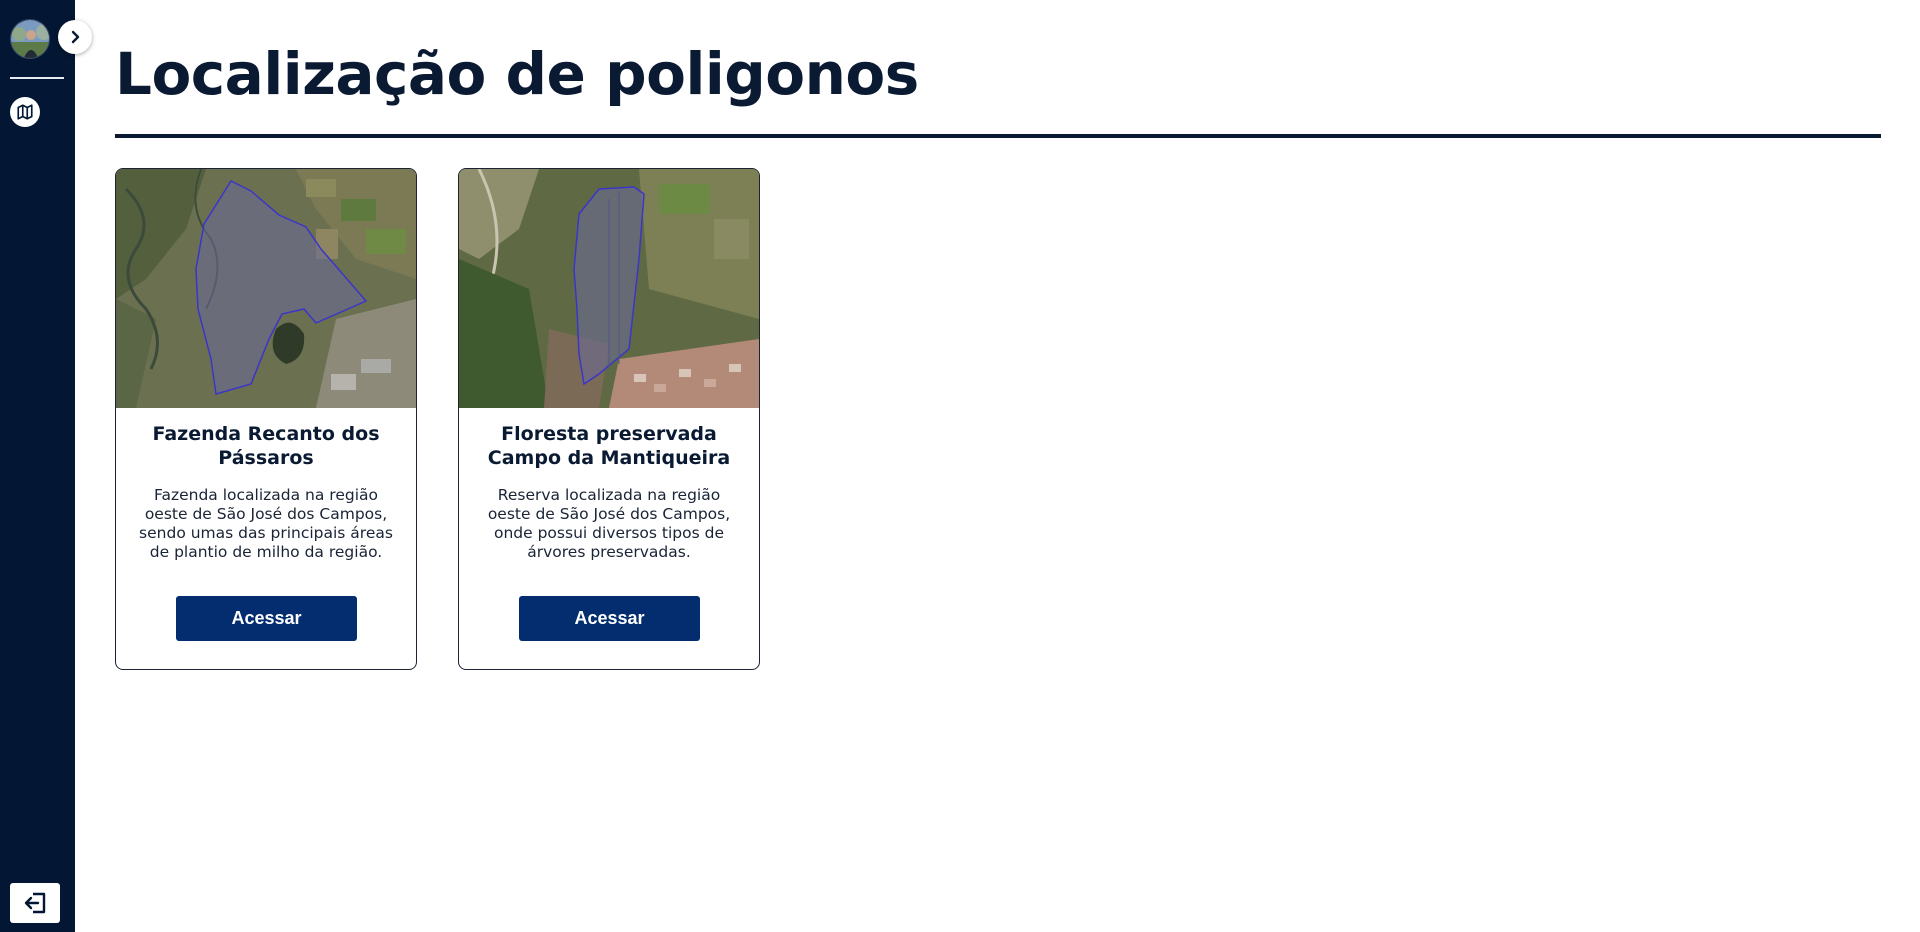  I want to click on expand-sidebar-button, so click(75, 37).